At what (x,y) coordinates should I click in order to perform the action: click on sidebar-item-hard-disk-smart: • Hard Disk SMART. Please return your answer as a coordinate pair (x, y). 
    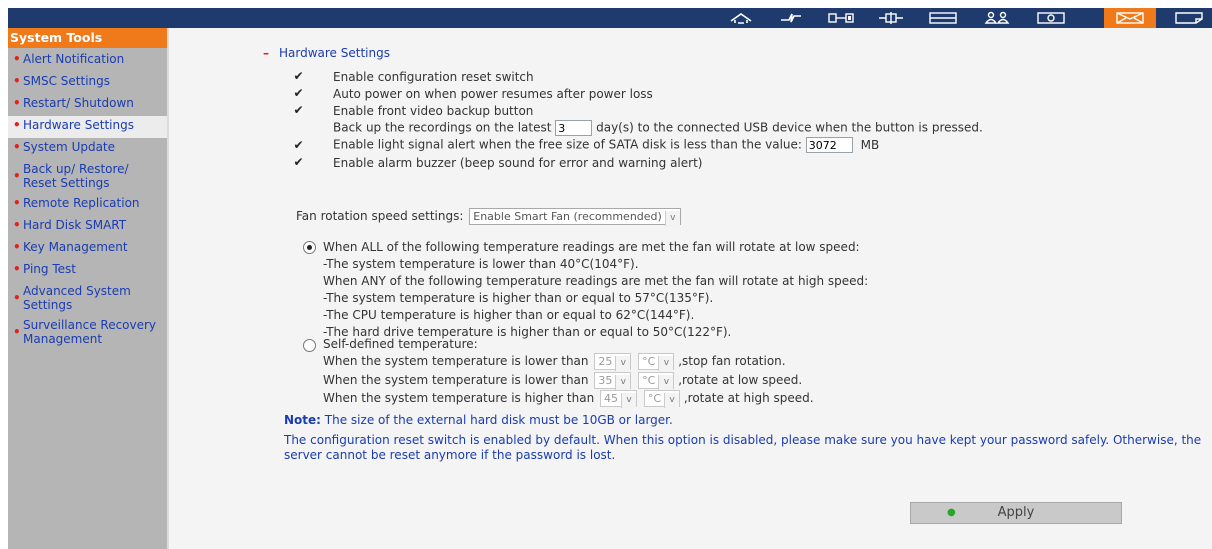
    Looking at the image, I should click on (87, 227).